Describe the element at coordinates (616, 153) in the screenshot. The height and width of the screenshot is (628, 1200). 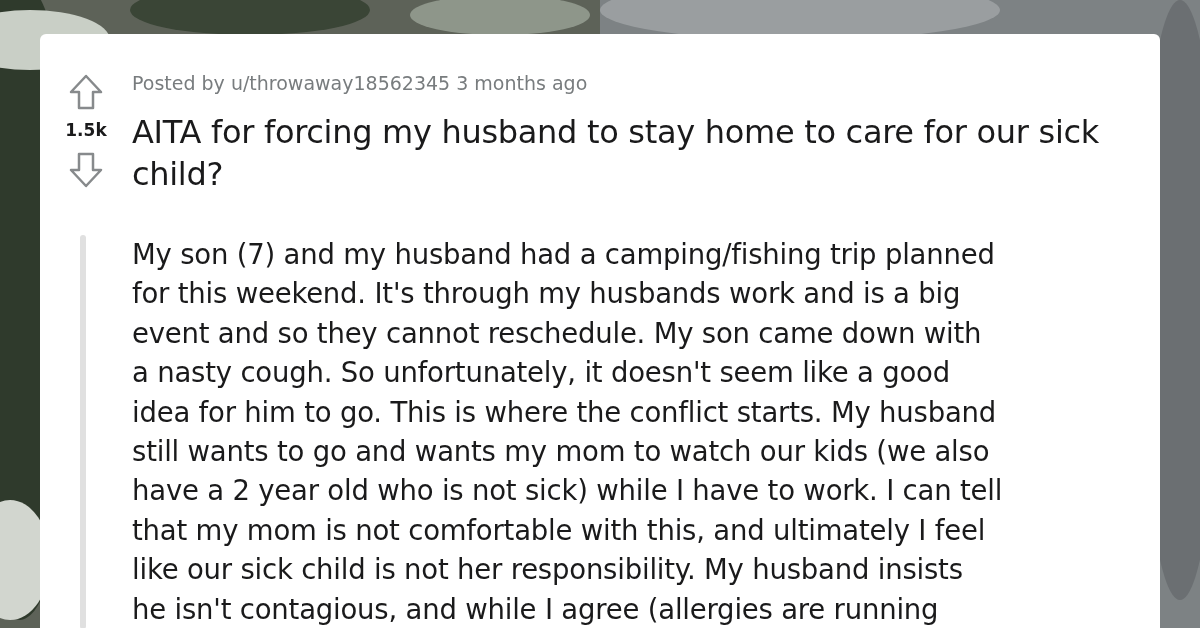
I see `post-title: AITA for forcing my husband to stay home to care for our sick child?` at that location.